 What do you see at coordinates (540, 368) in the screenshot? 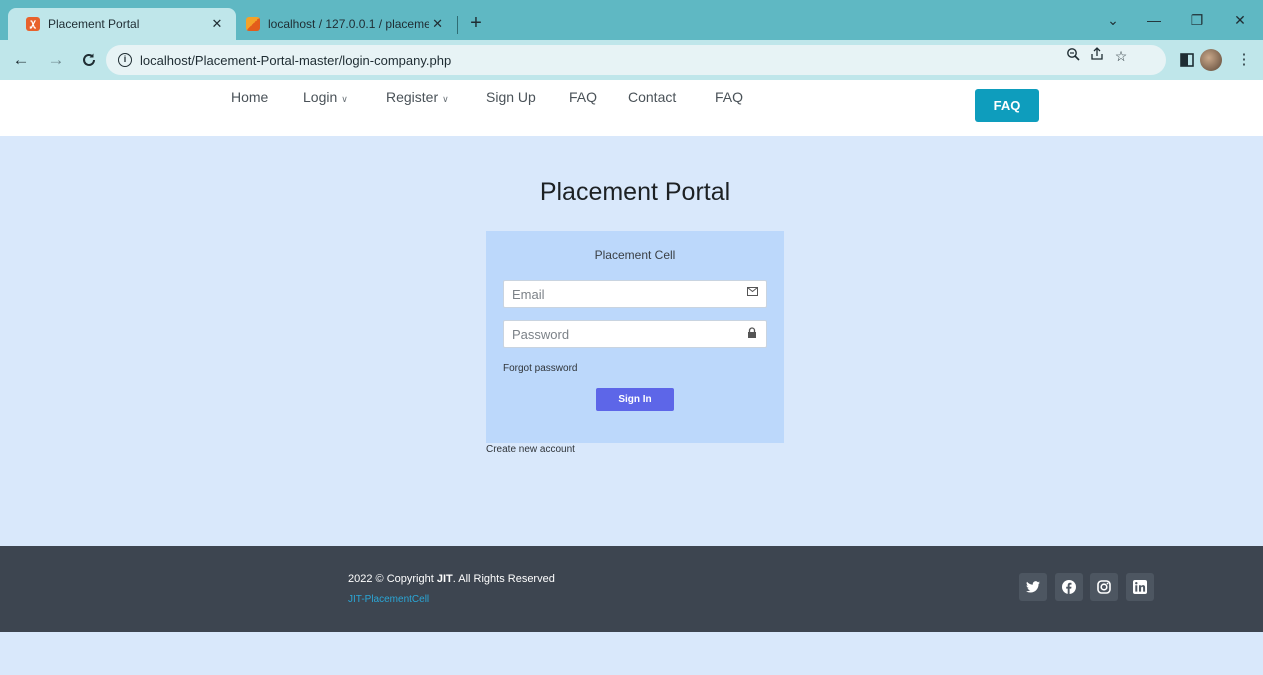
I see `forgot-password-link: Forgot password` at bounding box center [540, 368].